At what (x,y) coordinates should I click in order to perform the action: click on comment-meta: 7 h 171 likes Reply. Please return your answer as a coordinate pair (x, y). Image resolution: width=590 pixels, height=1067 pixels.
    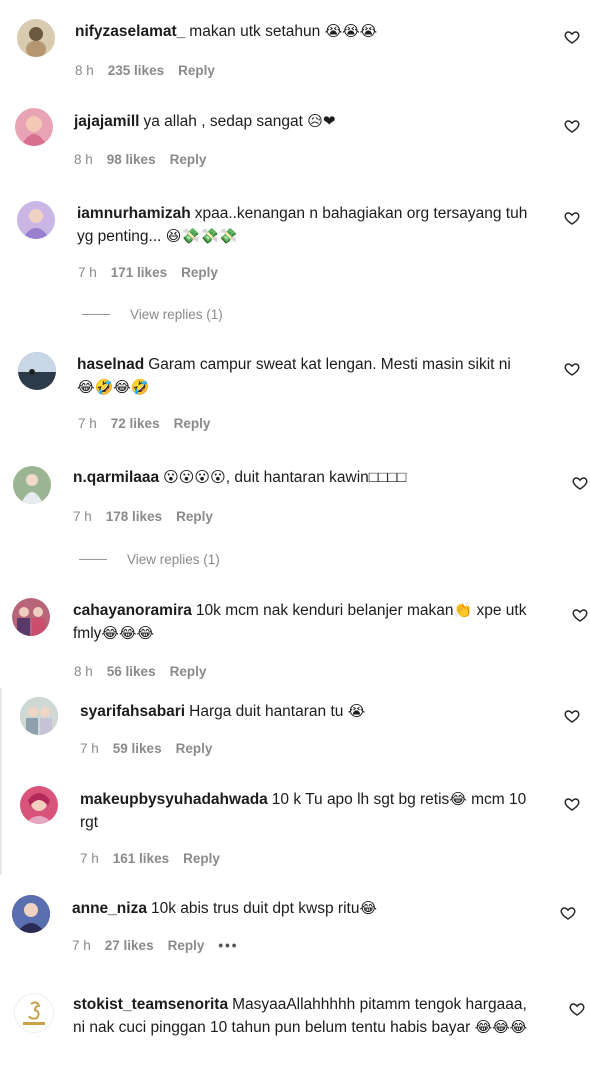
    Looking at the image, I should click on (148, 272).